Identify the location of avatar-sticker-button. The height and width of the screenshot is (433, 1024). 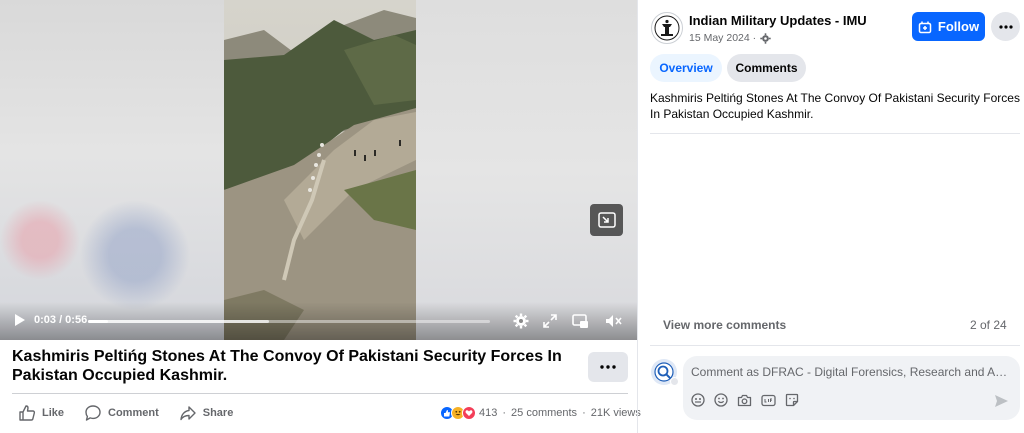
(698, 400).